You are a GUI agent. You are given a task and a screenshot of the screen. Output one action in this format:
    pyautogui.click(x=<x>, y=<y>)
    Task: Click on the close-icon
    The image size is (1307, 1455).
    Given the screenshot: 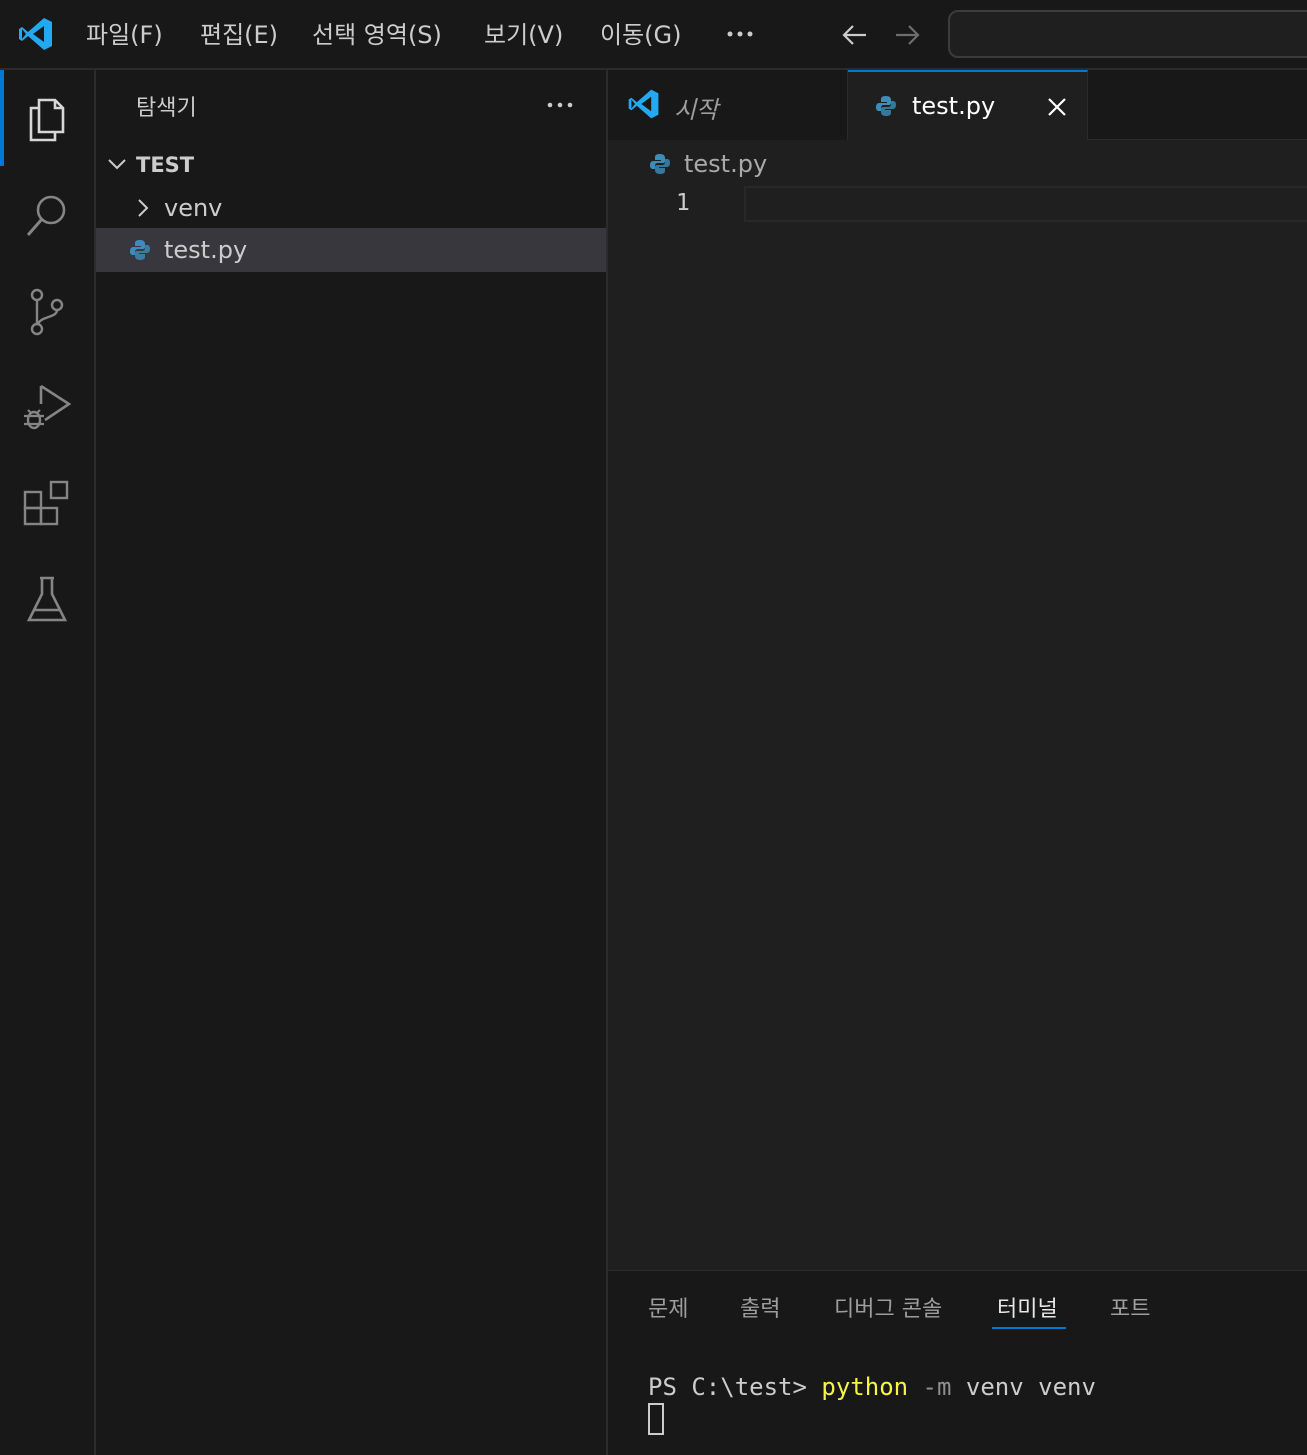 What is the action you would take?
    pyautogui.click(x=1057, y=107)
    